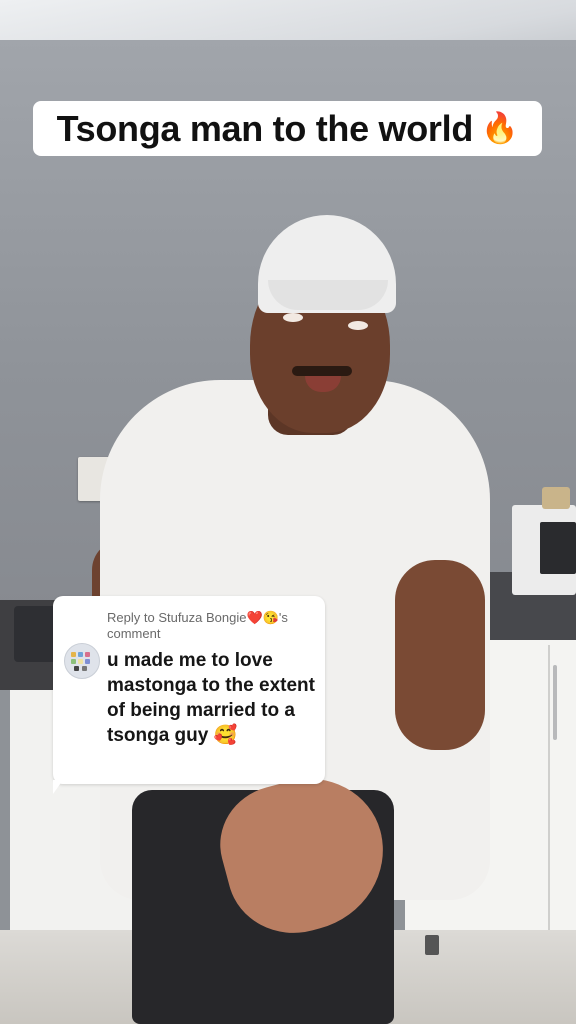 The width and height of the screenshot is (576, 1024). I want to click on right-eye, so click(358, 325).